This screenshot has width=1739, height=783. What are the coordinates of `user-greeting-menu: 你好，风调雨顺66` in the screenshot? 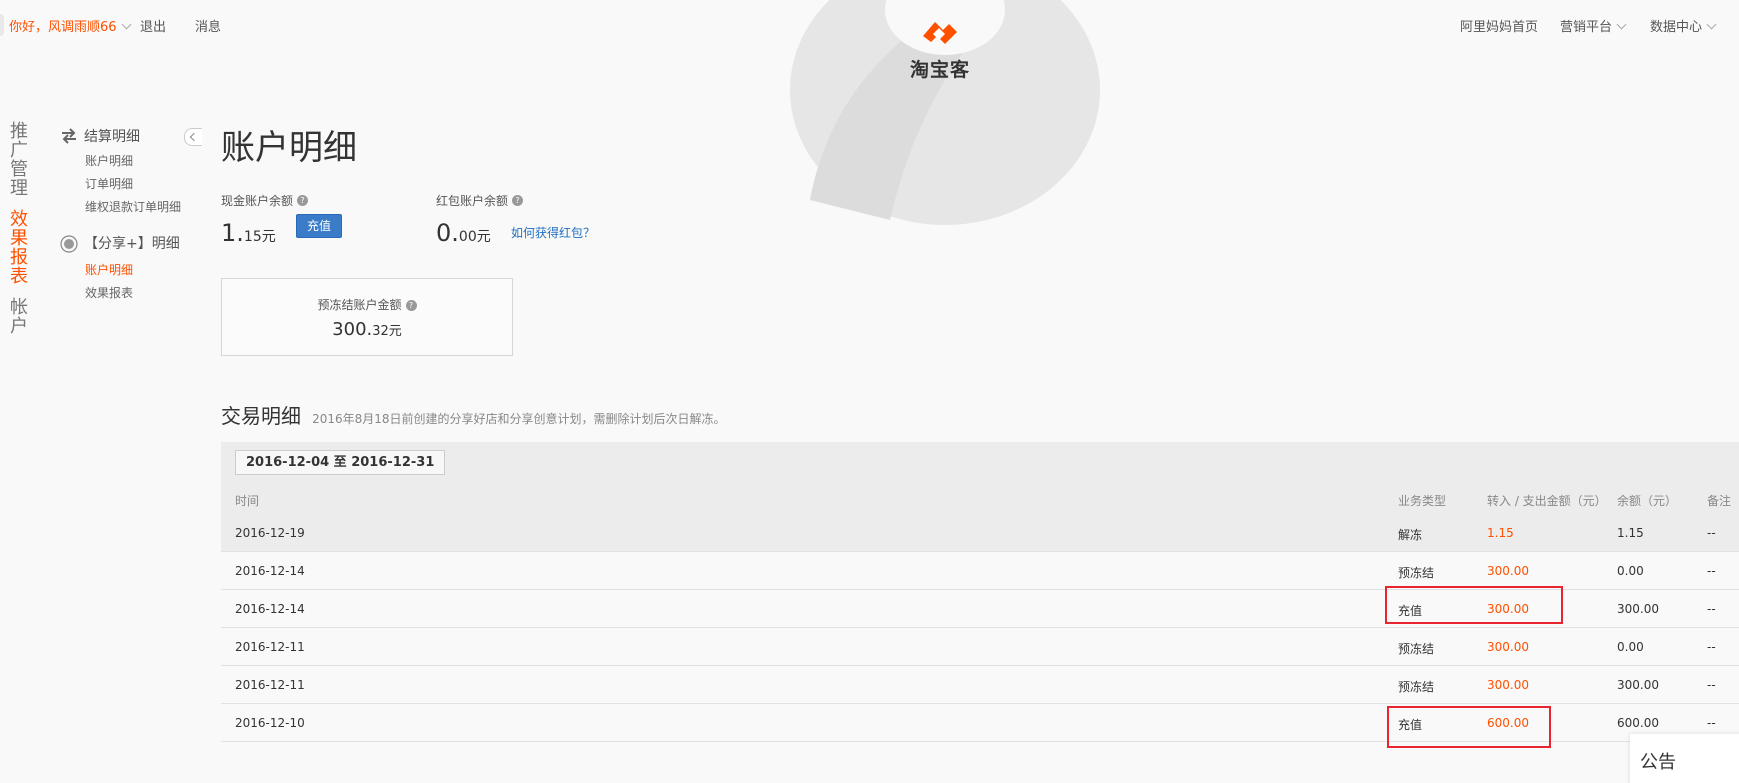 It's located at (70, 25).